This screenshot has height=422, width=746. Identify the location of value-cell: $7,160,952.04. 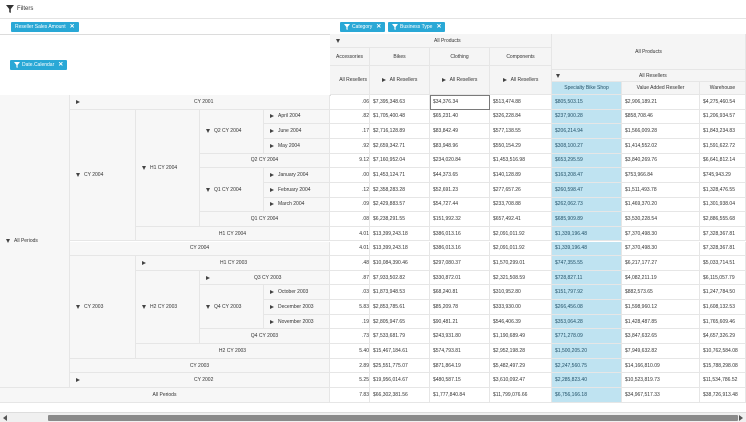
(400, 161).